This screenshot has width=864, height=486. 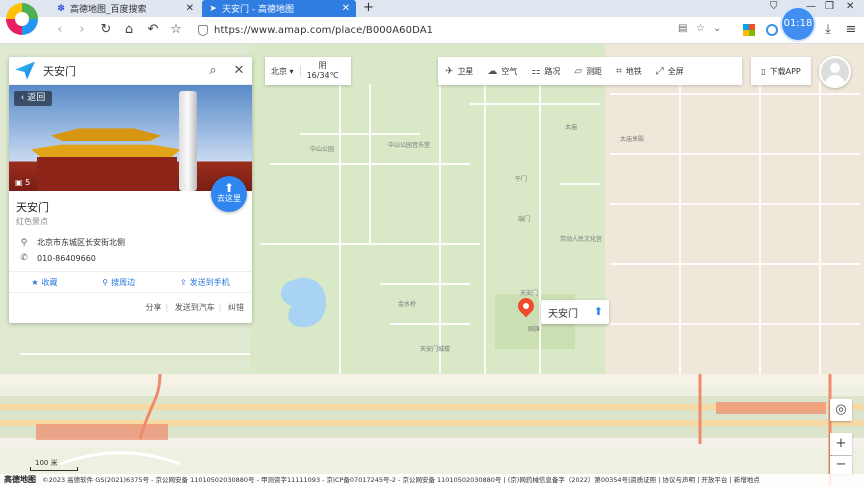 What do you see at coordinates (102, 432) in the screenshot?
I see `subway-station-west` at bounding box center [102, 432].